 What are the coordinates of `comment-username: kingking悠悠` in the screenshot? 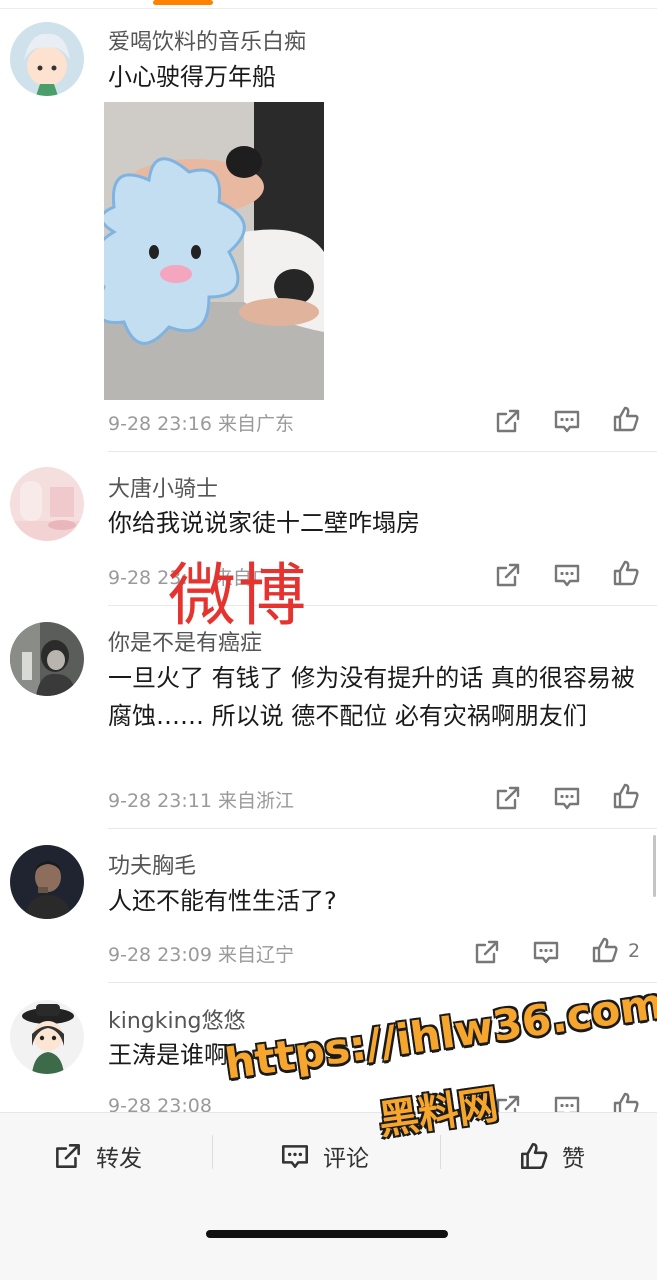 It's located at (177, 1019).